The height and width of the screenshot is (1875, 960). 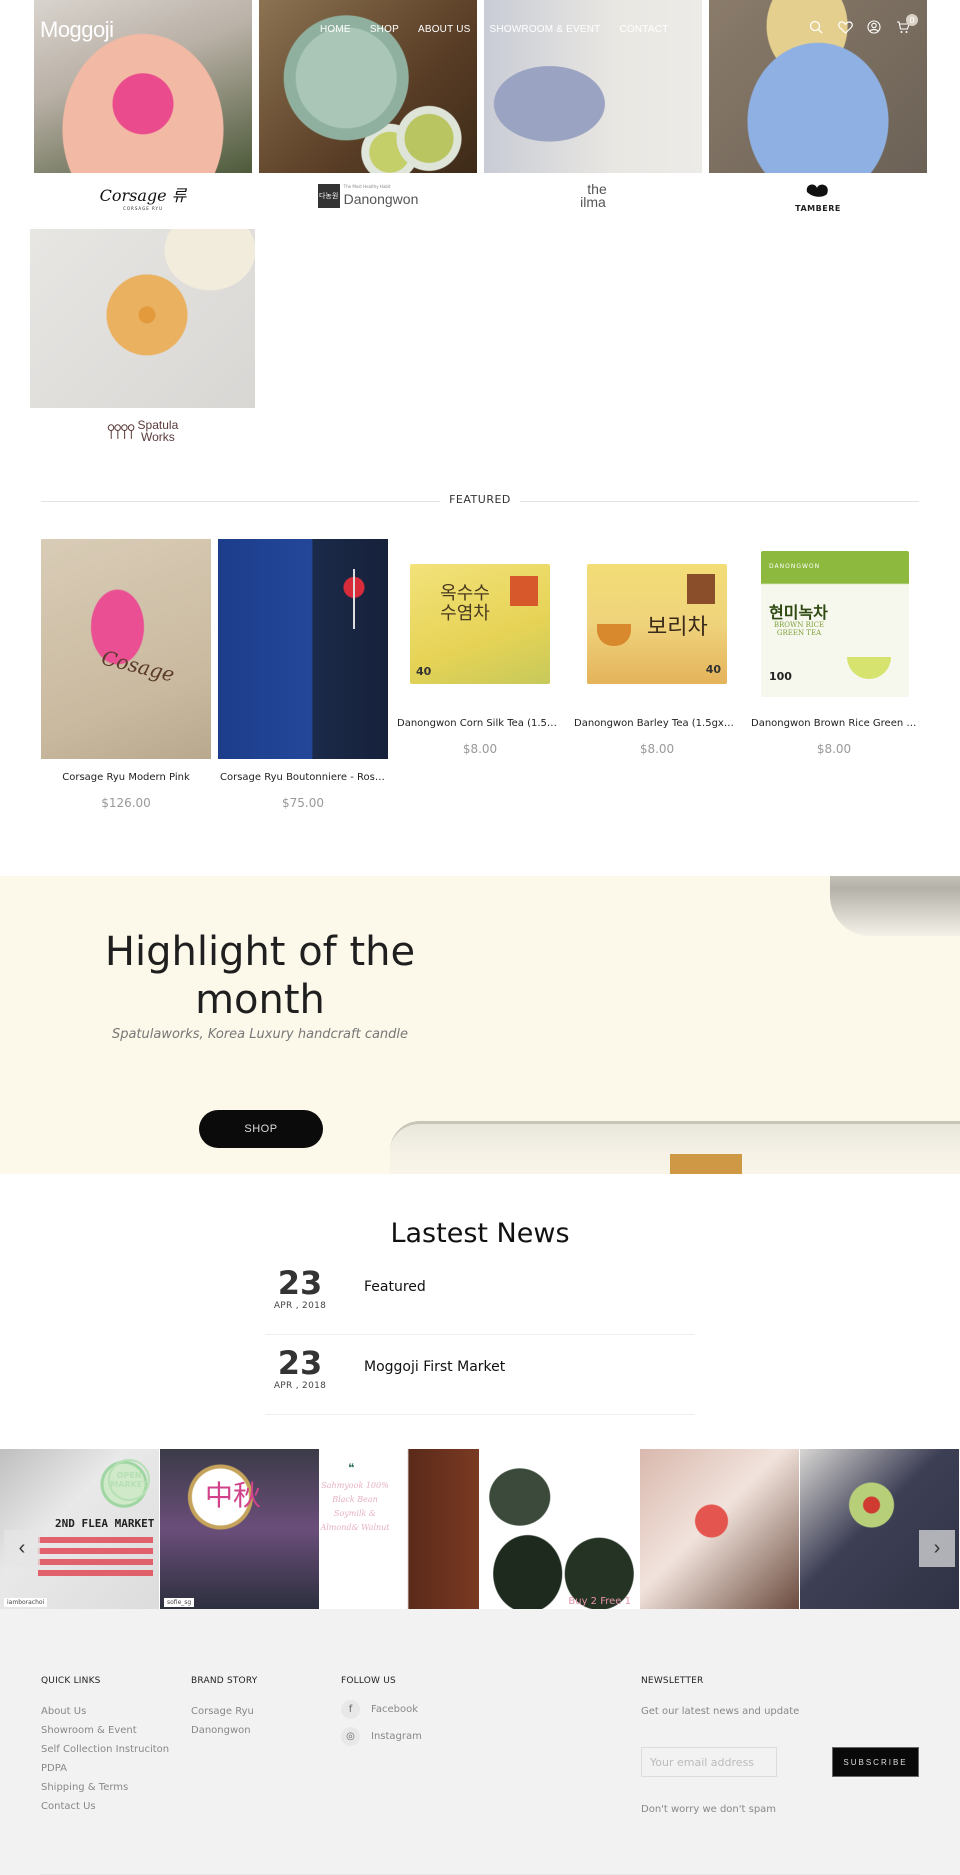 What do you see at coordinates (350, 1709) in the screenshot?
I see `facebook-icon: f` at bounding box center [350, 1709].